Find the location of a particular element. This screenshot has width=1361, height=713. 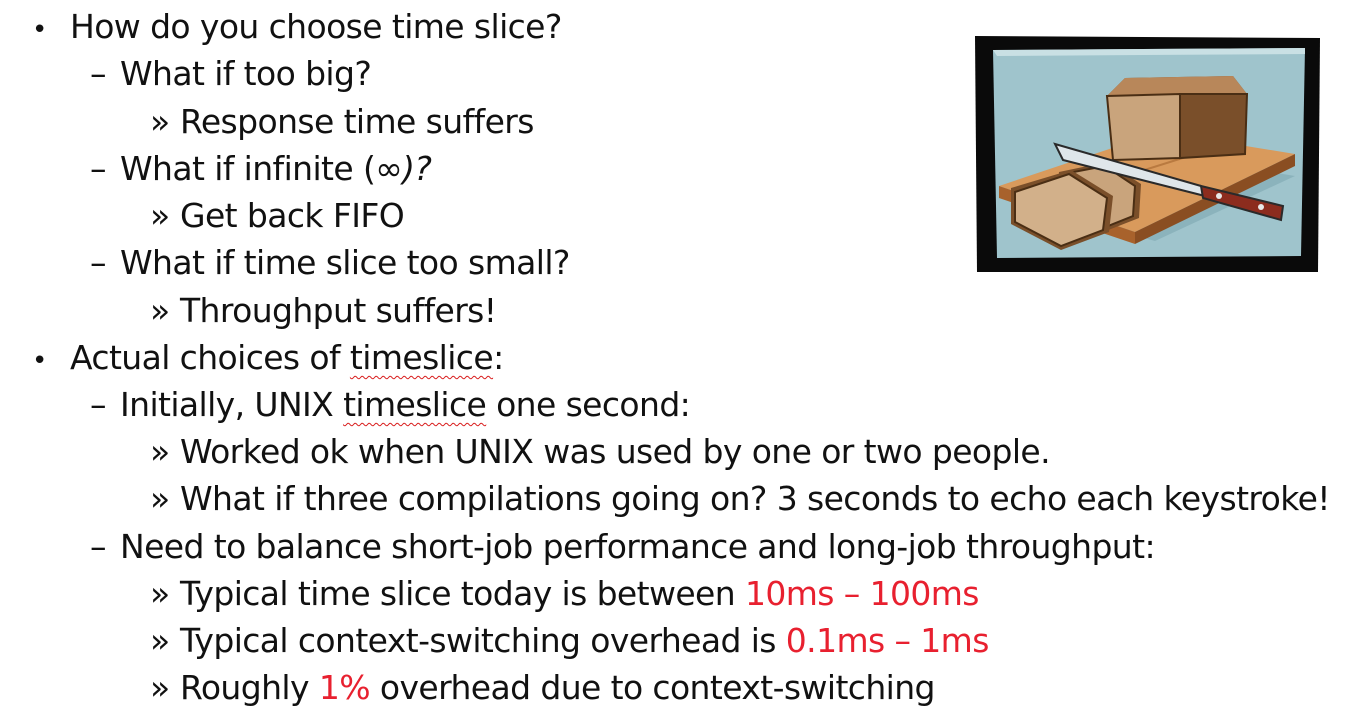

highlight-value: 10ms – 100ms is located at coordinates (862, 593).